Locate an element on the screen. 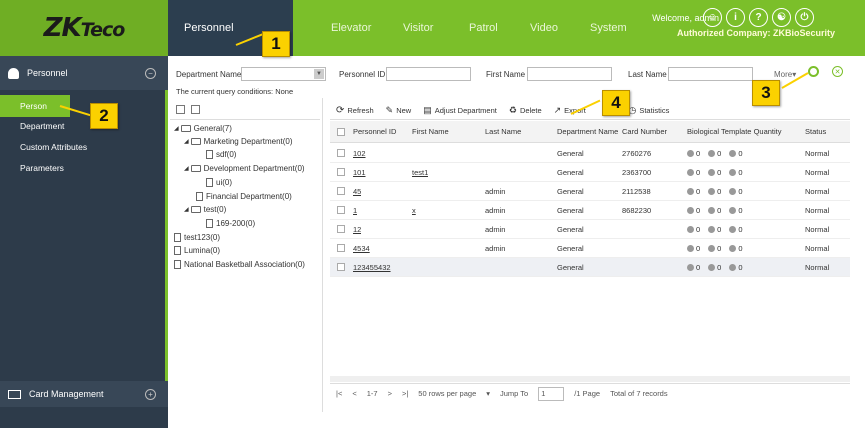  adjust-department-button: ▤ Adjust Department is located at coordinates (460, 110).